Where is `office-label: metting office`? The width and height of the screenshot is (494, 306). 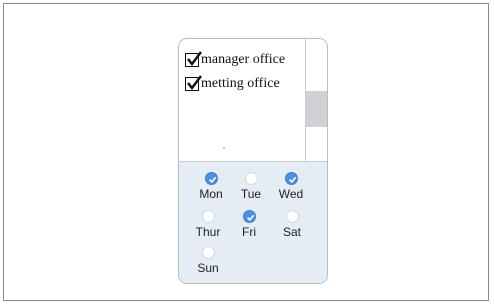 office-label: metting office is located at coordinates (240, 83).